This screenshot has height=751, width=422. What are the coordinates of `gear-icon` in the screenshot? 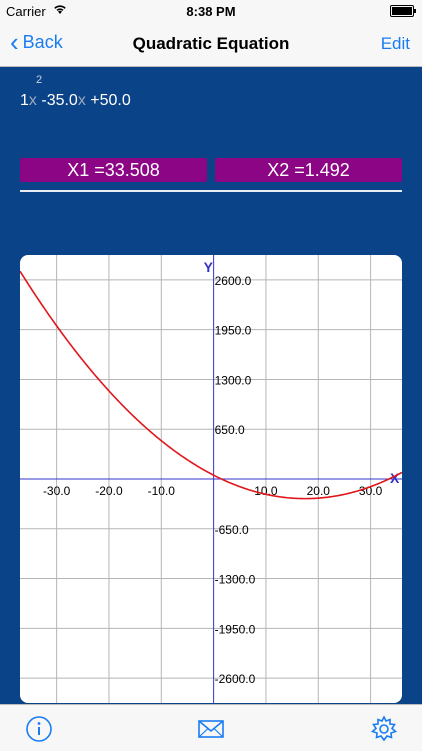 It's located at (384, 729).